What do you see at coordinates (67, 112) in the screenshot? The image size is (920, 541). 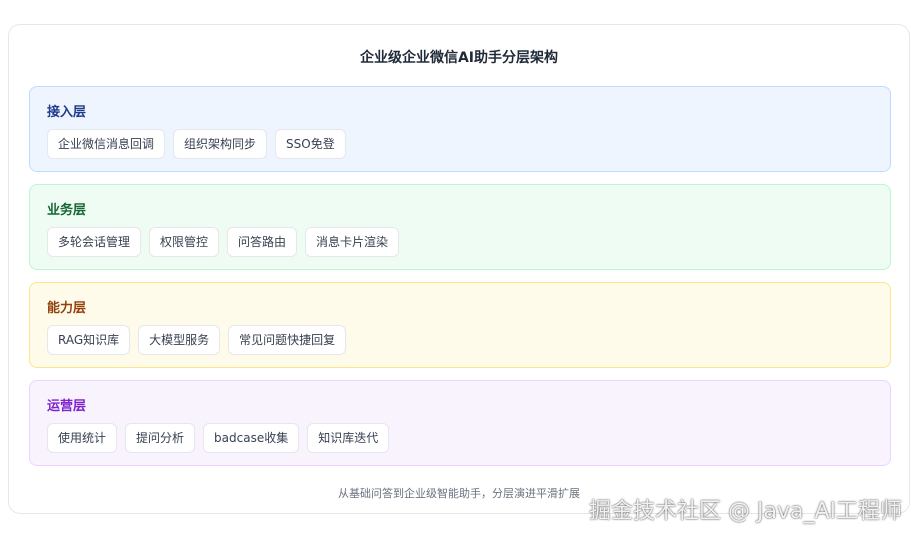 I see `layer-label-access: 接入层` at bounding box center [67, 112].